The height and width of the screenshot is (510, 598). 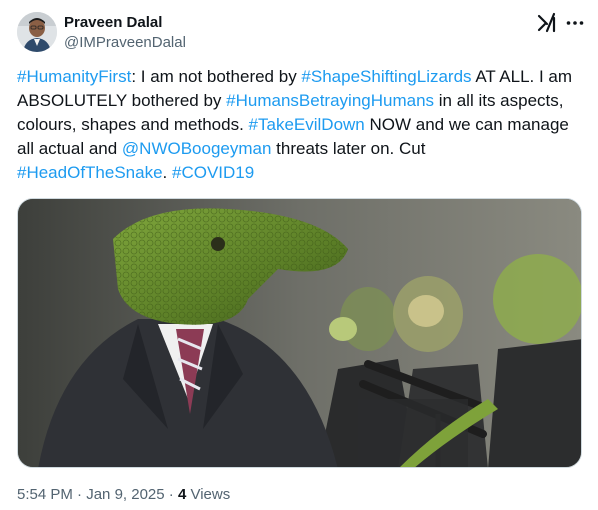 What do you see at coordinates (37, 32) in the screenshot?
I see `avatar` at bounding box center [37, 32].